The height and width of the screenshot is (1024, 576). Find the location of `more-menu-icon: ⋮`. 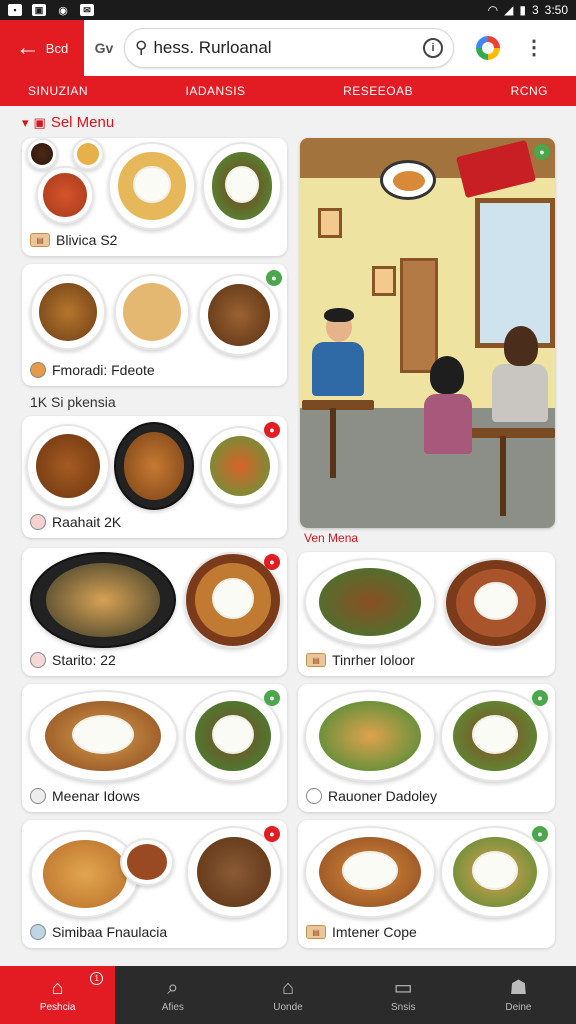

more-menu-icon: ⋮ is located at coordinates (534, 48).